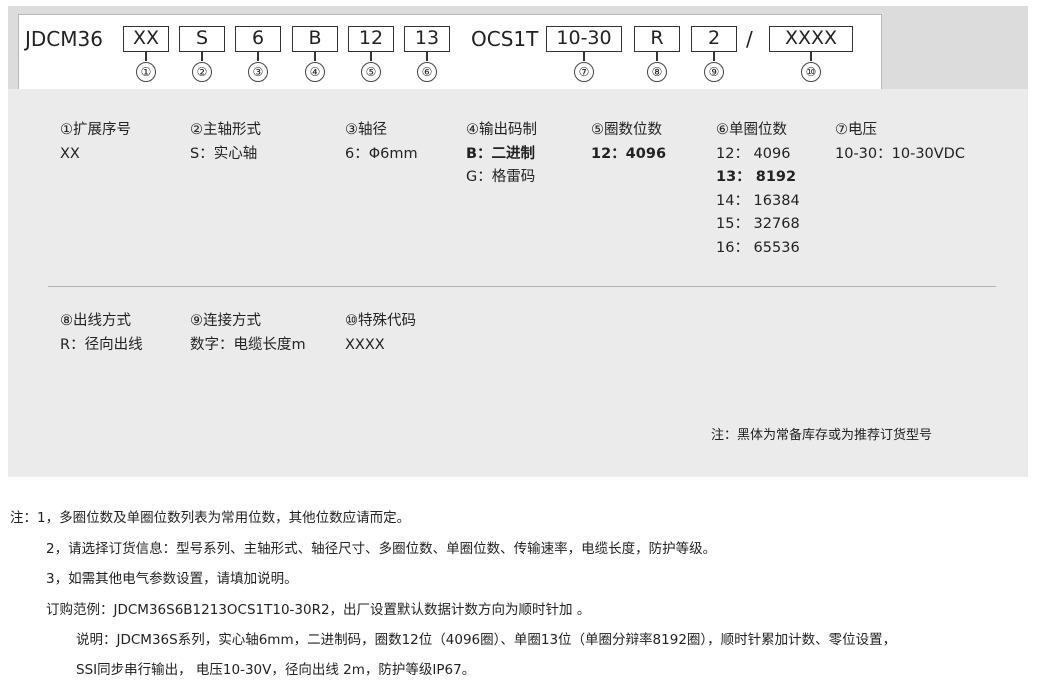  Describe the element at coordinates (505, 39) in the screenshot. I see `code-middle: OCS1T` at that location.